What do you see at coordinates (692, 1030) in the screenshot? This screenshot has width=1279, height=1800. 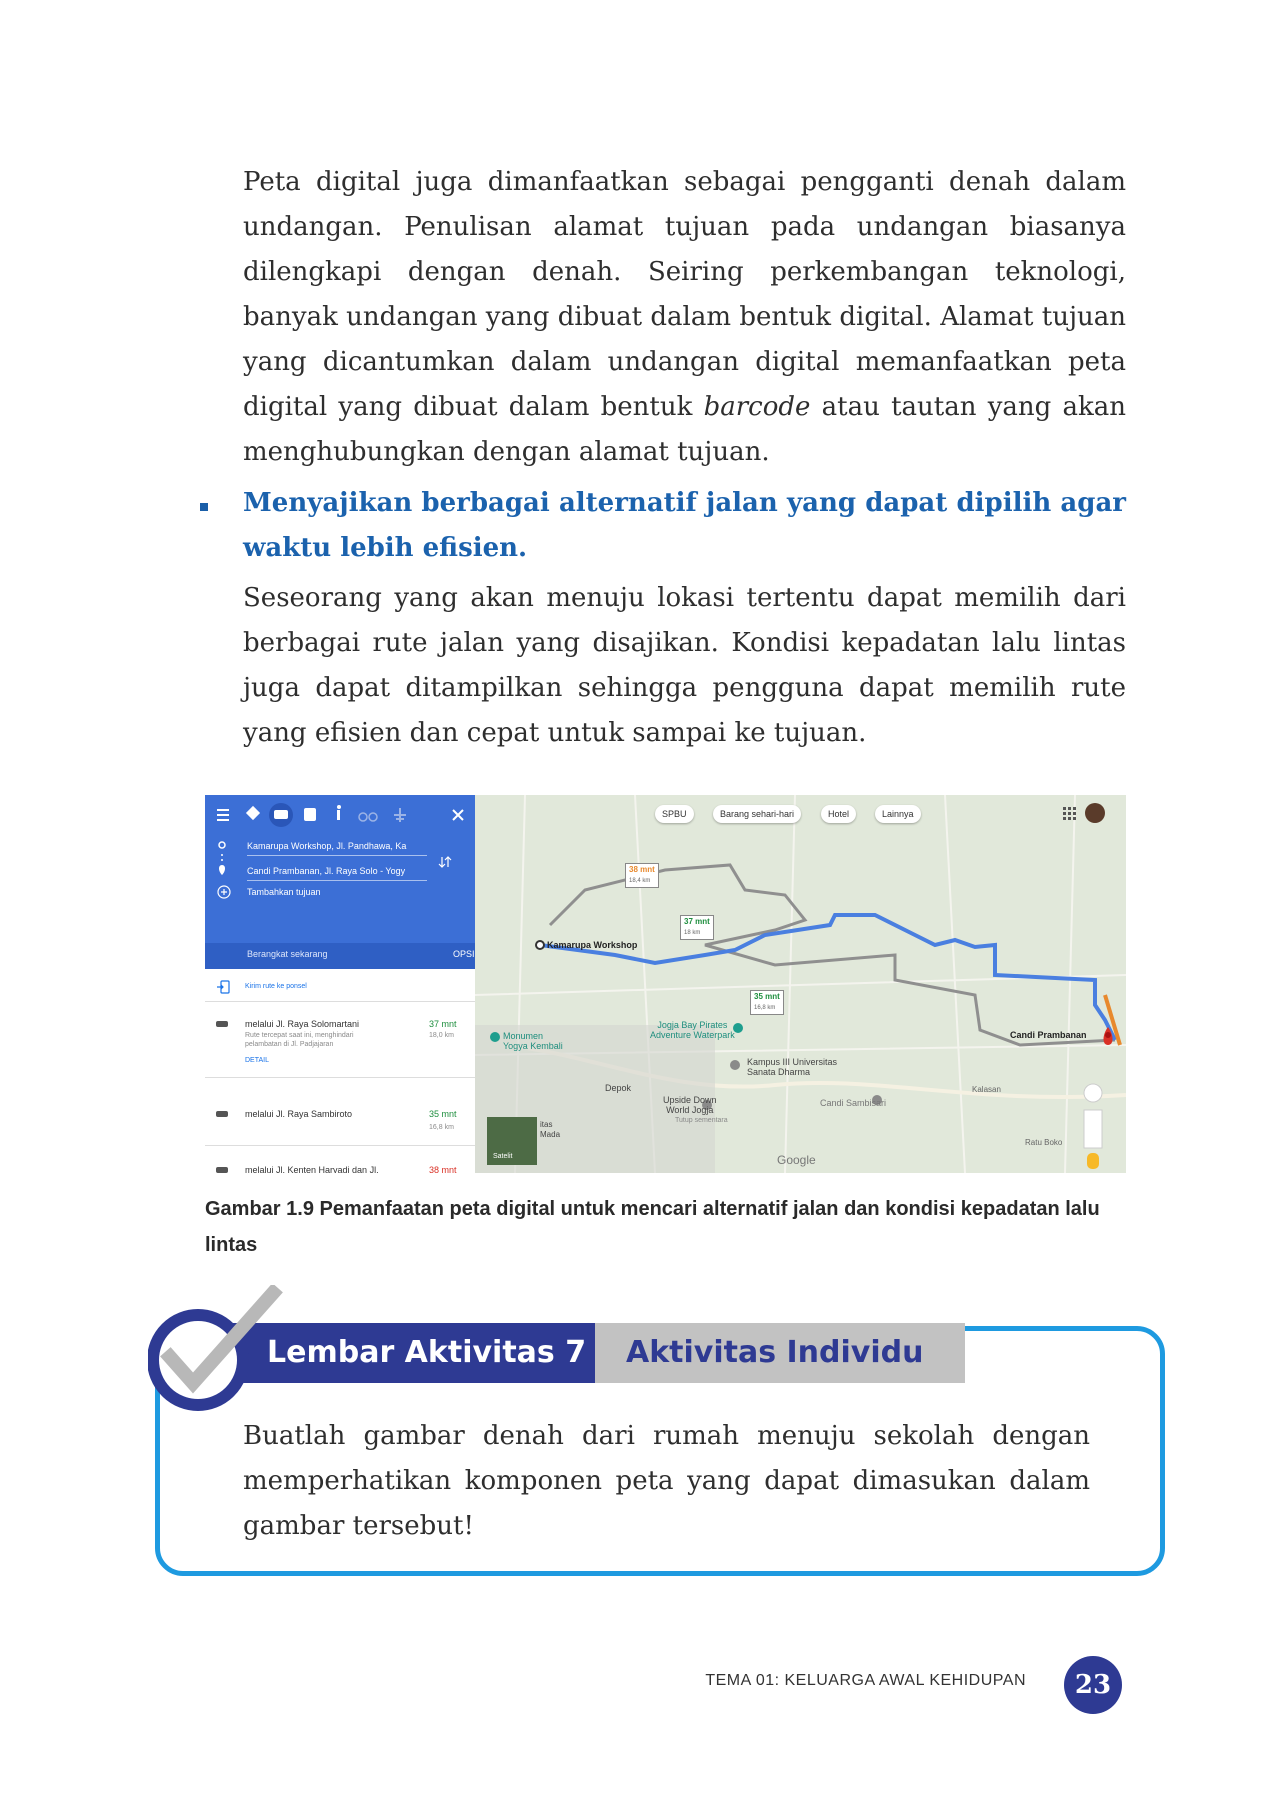 I see `jogja-bay-label: Jogja Bay Pirates Adventure Waterpark` at bounding box center [692, 1030].